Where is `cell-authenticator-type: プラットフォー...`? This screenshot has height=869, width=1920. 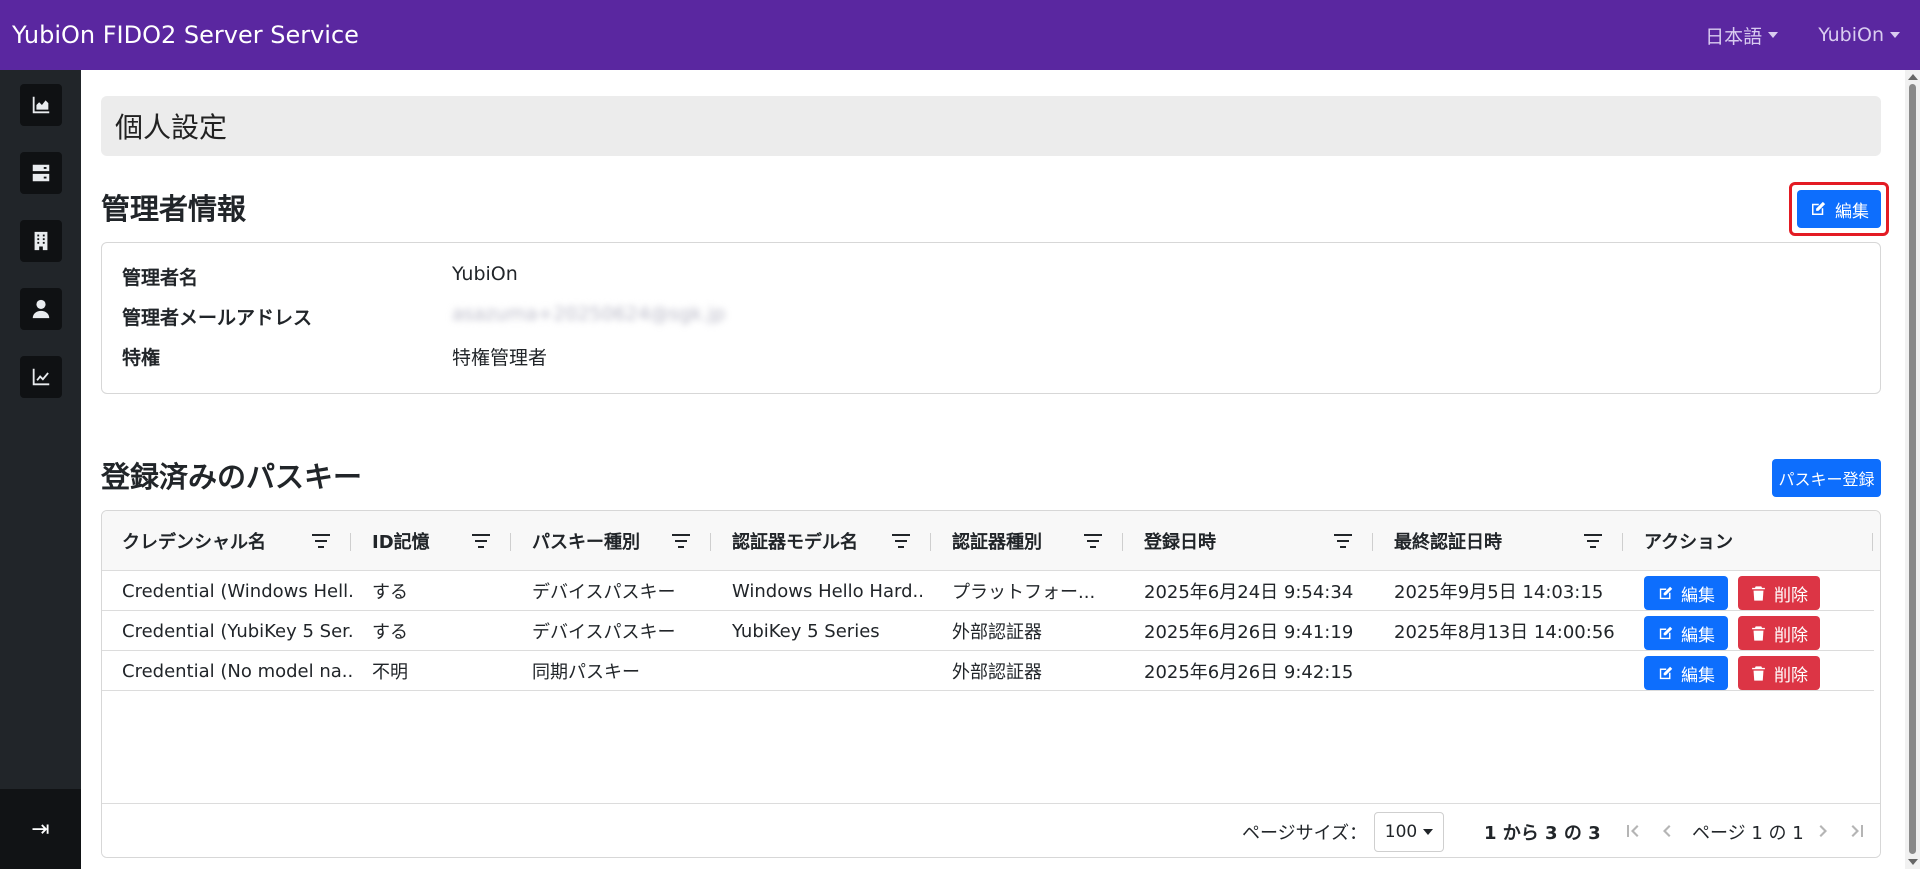
cell-authenticator-type: プラットフォー... is located at coordinates (1024, 592).